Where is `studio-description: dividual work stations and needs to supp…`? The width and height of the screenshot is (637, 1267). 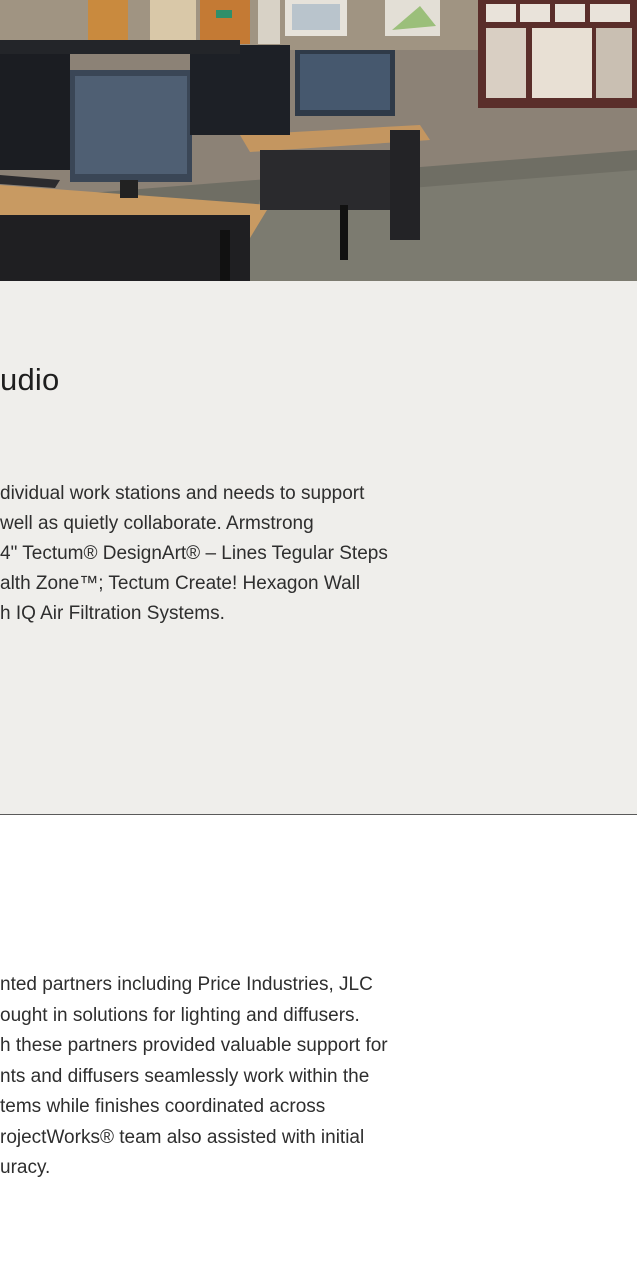
studio-description: dividual work stations and needs to supp… is located at coordinates (300, 554).